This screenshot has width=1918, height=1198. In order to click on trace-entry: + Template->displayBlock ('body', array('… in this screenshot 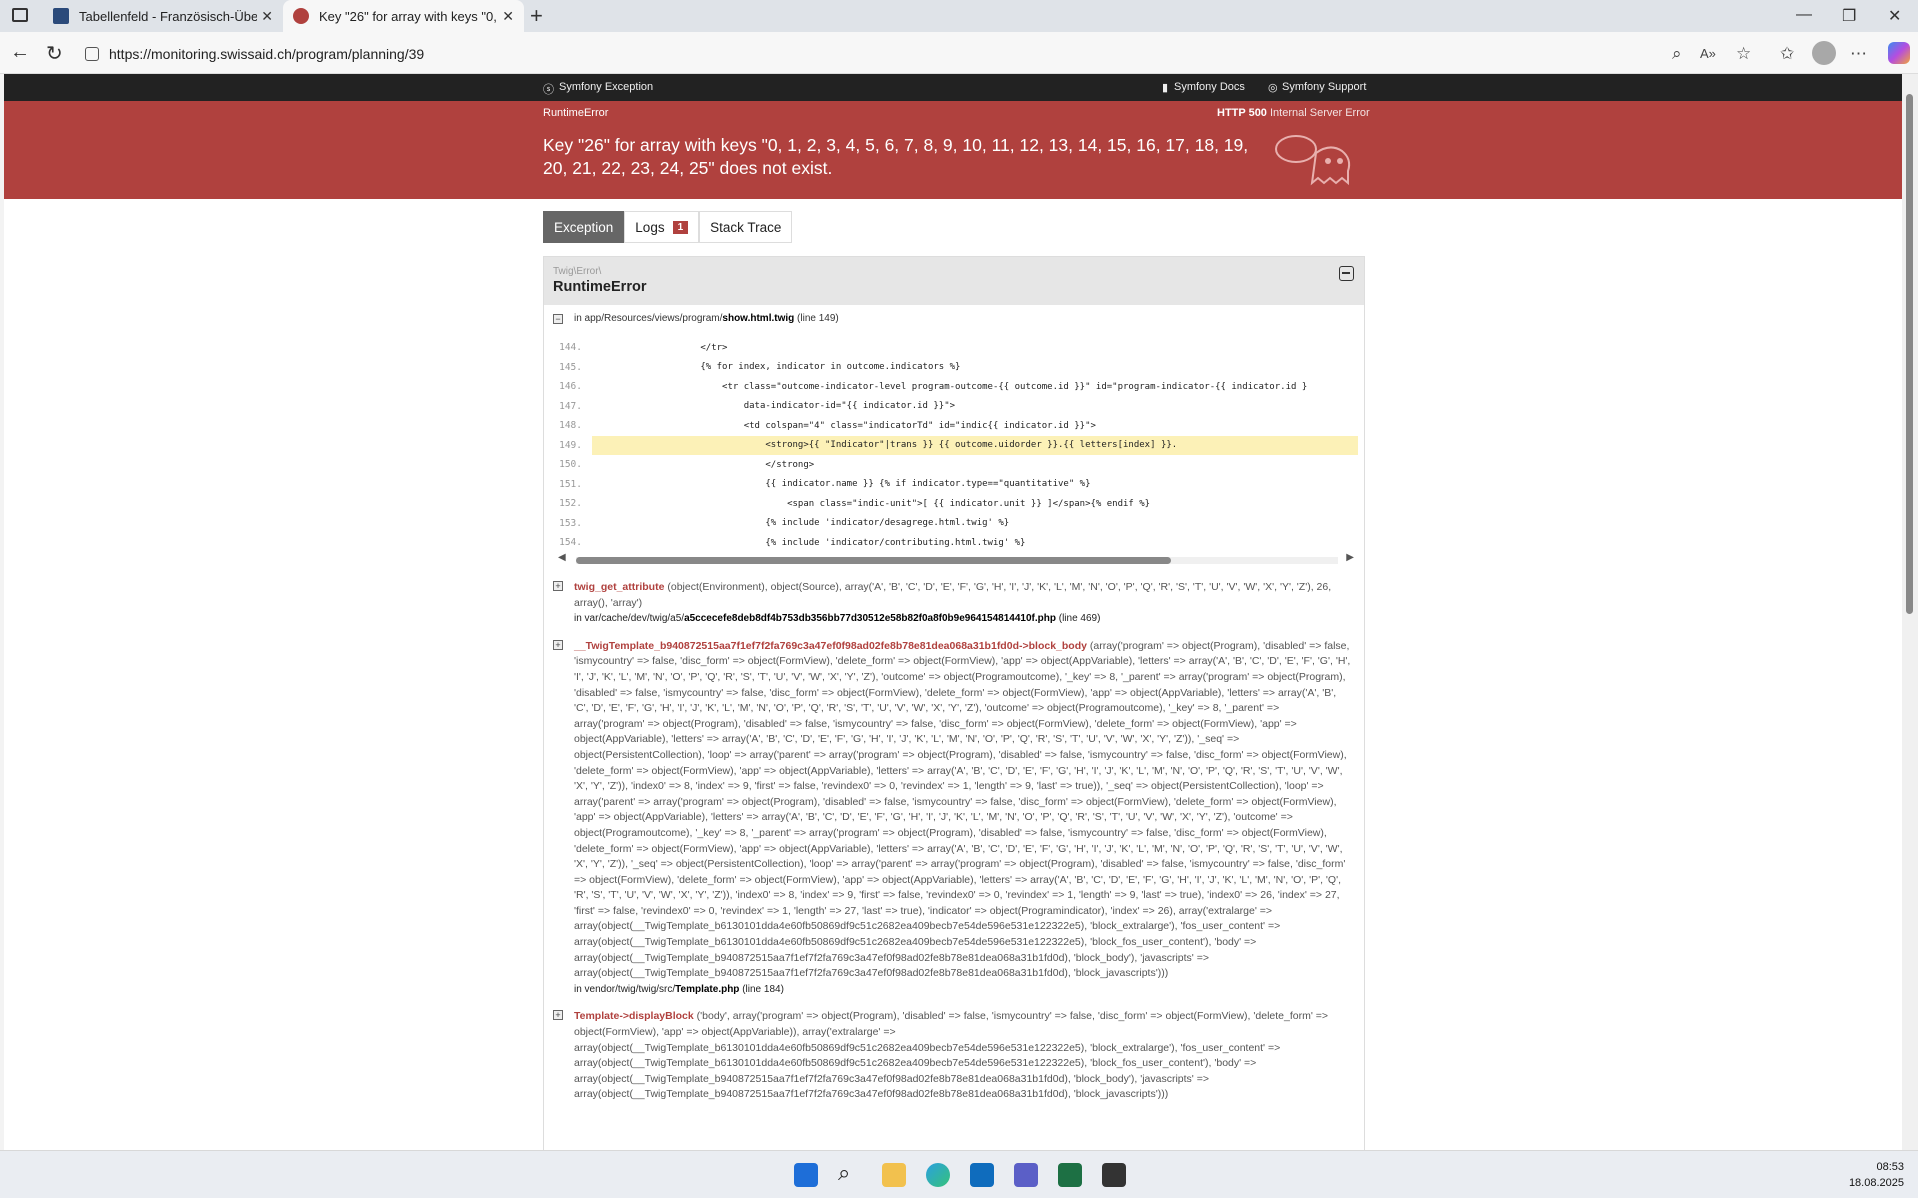, I will do `click(954, 1056)`.